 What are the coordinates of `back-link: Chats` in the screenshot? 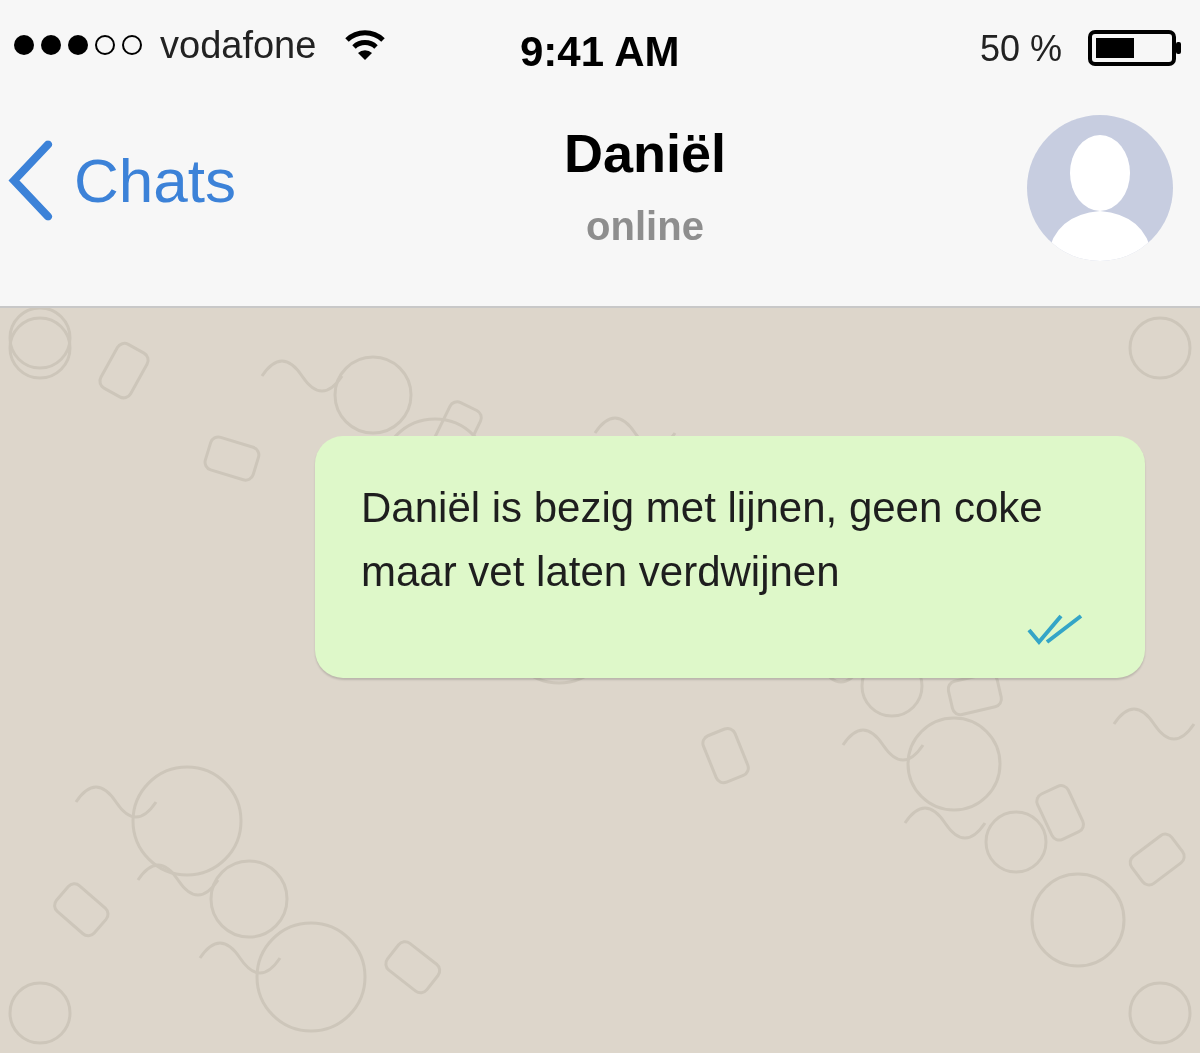 It's located at (122, 180).